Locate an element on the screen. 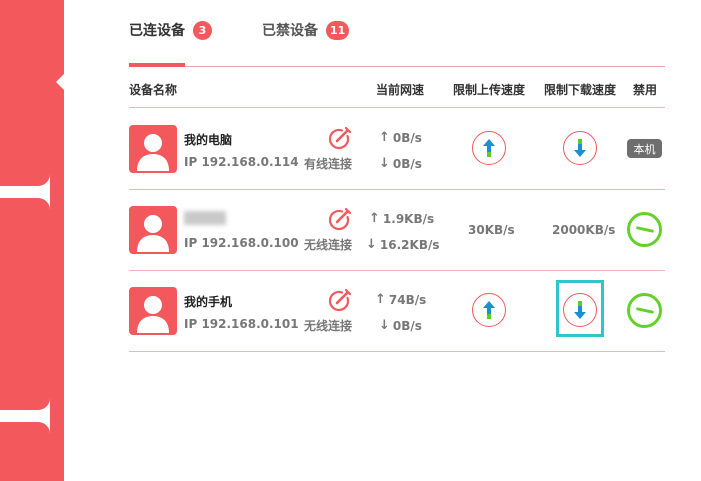  upload-limit-value: 30KB/s is located at coordinates (491, 230).